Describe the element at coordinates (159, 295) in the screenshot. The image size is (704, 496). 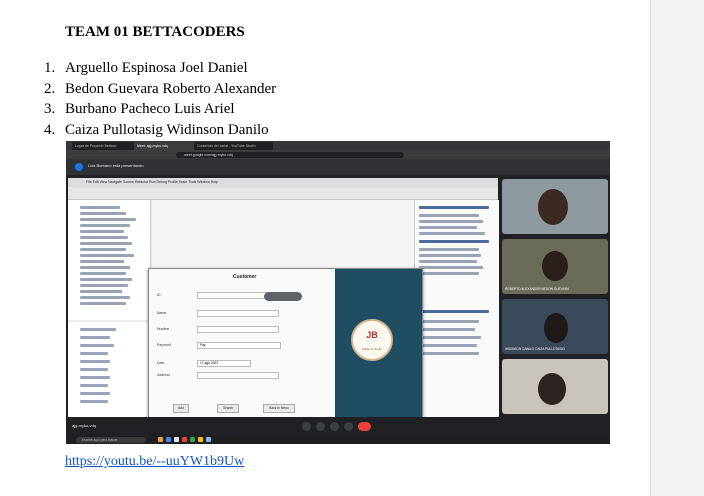
I see `field-label: ID` at that location.